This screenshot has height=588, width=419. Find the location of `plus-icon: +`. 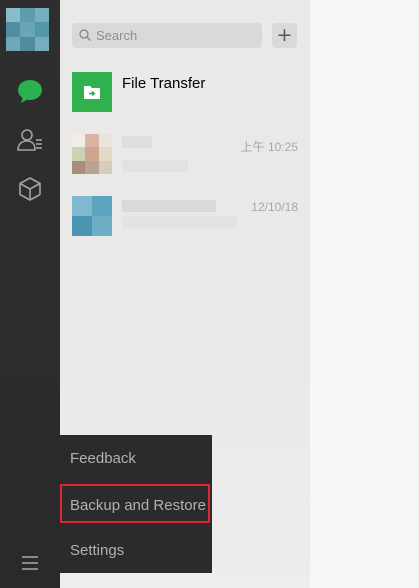

plus-icon: + is located at coordinates (284, 35).